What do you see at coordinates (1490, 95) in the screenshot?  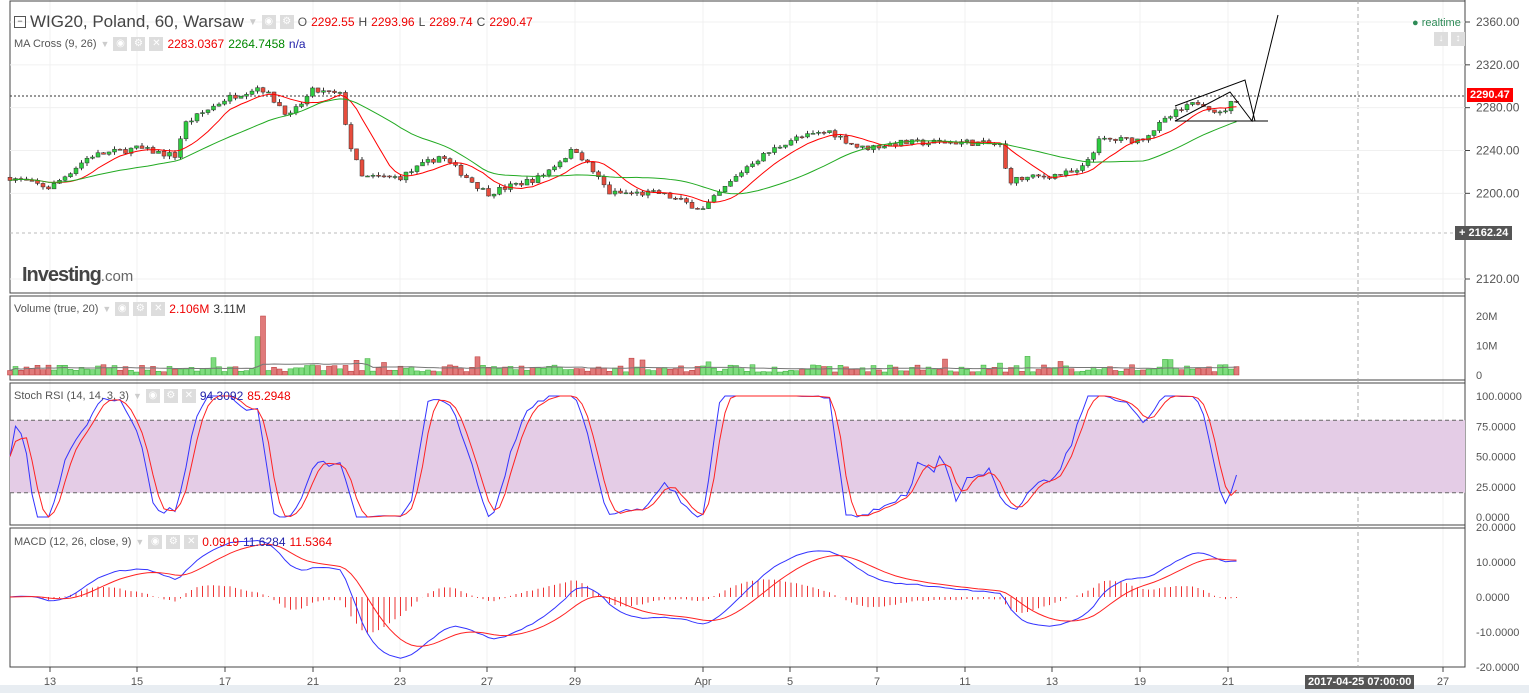 I see `last-price-tag: 2290.47` at bounding box center [1490, 95].